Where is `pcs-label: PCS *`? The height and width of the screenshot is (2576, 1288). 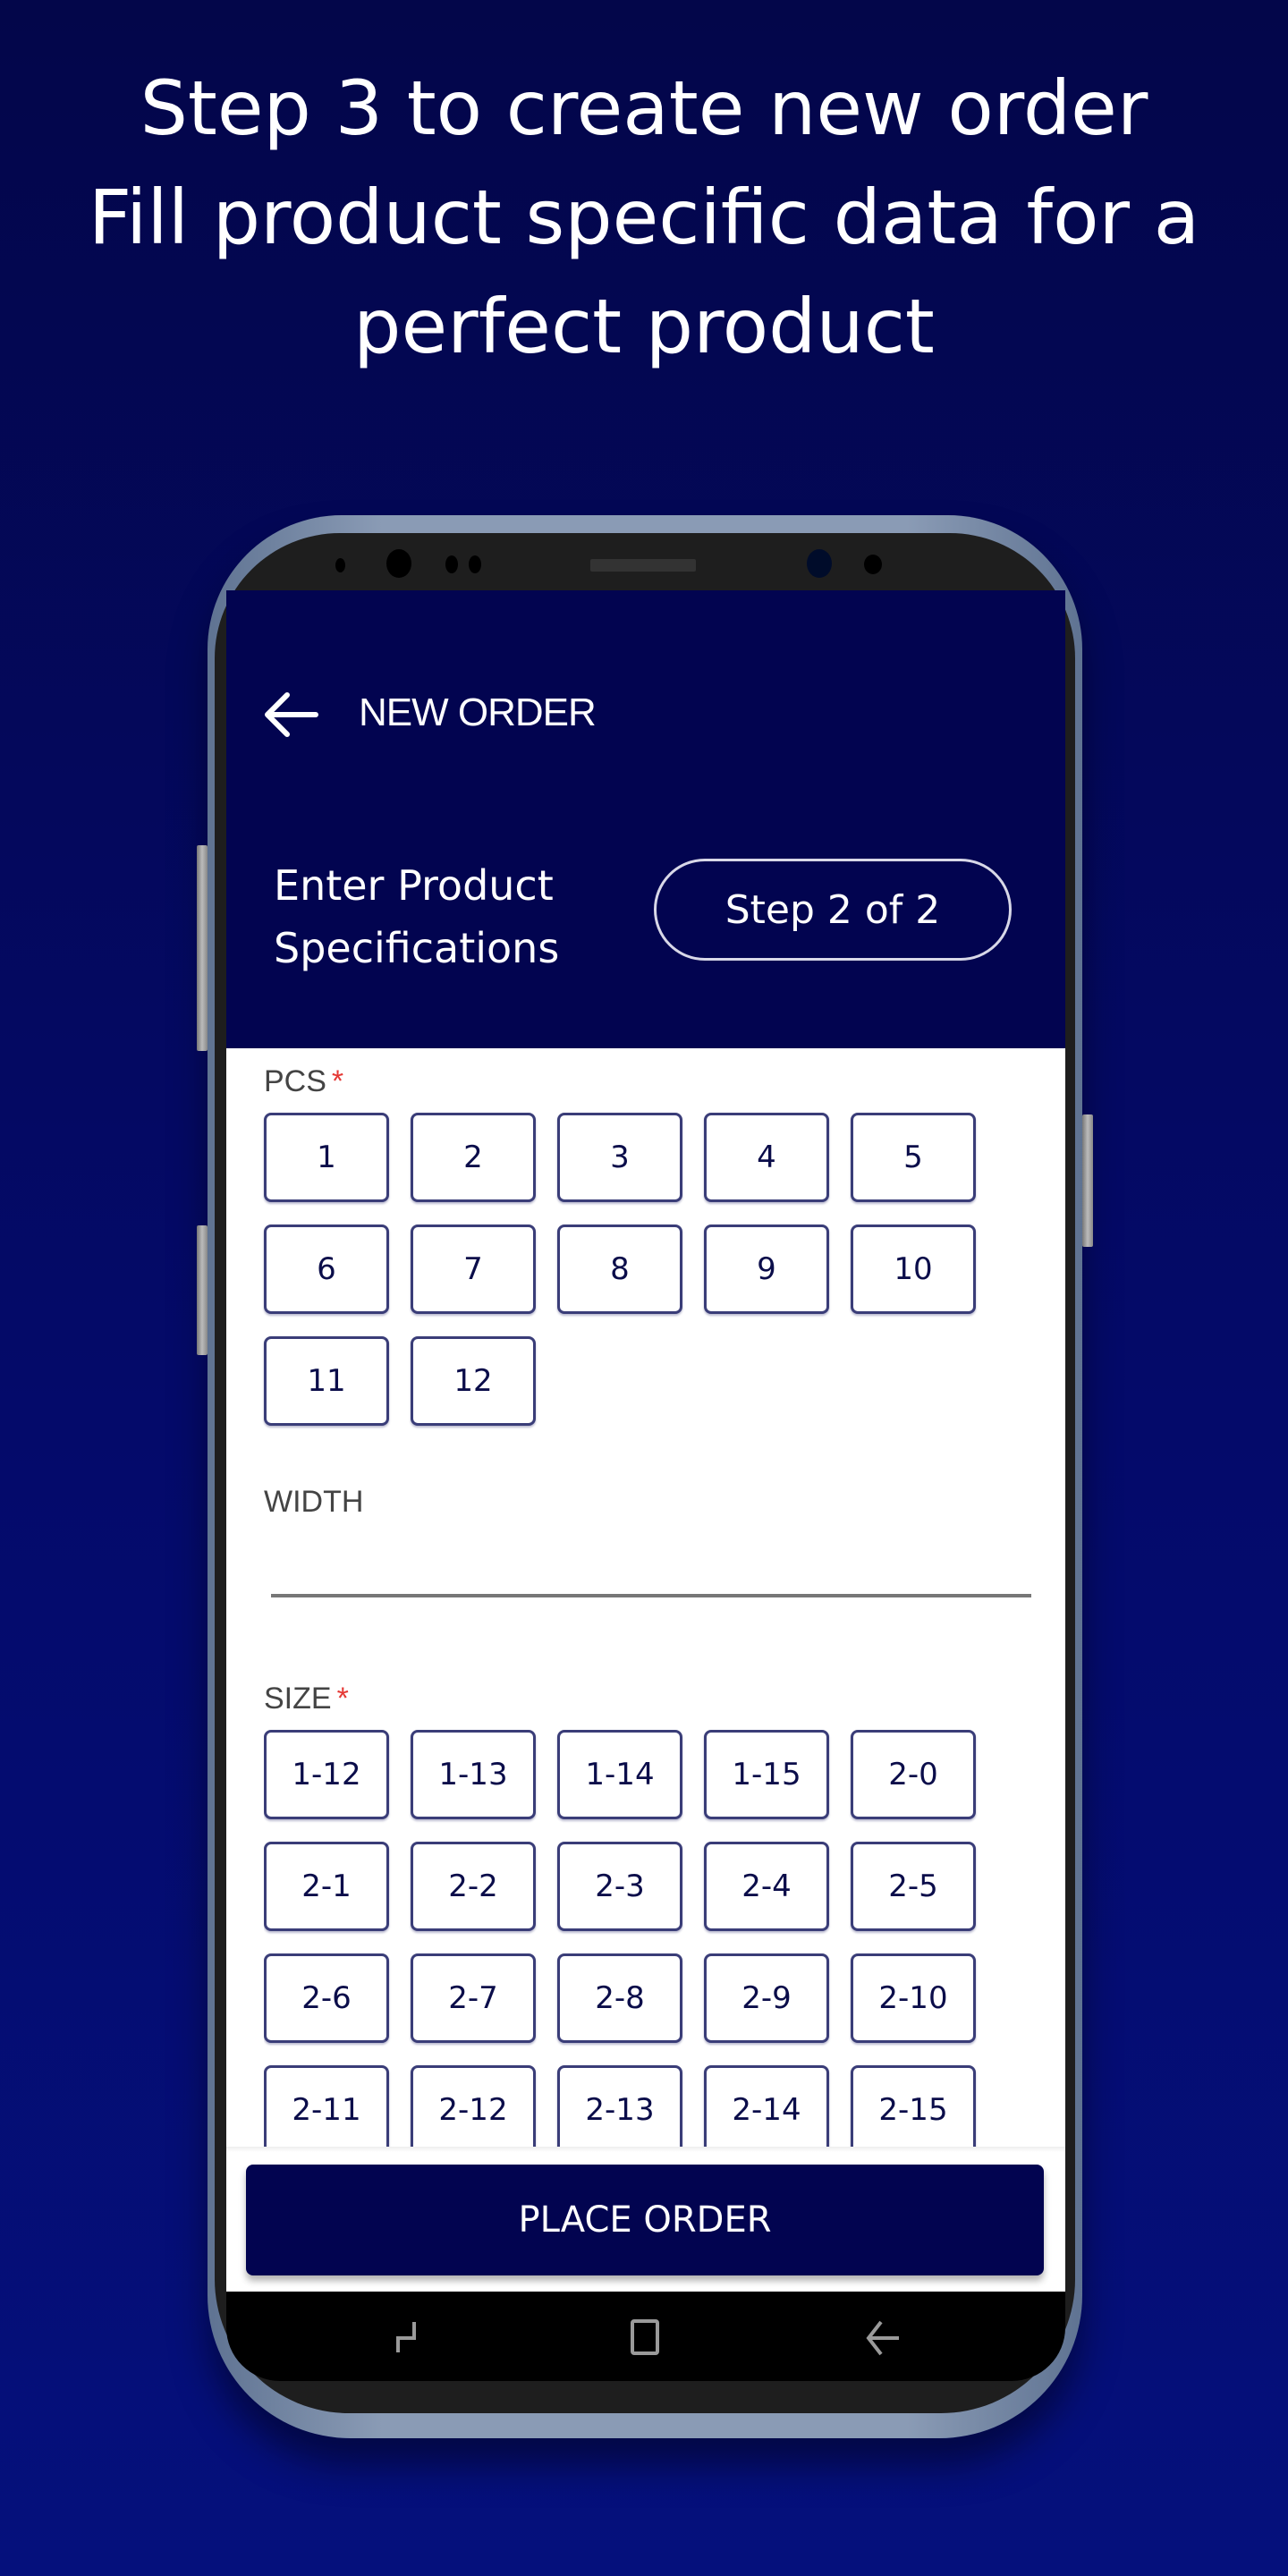 pcs-label: PCS * is located at coordinates (303, 1081).